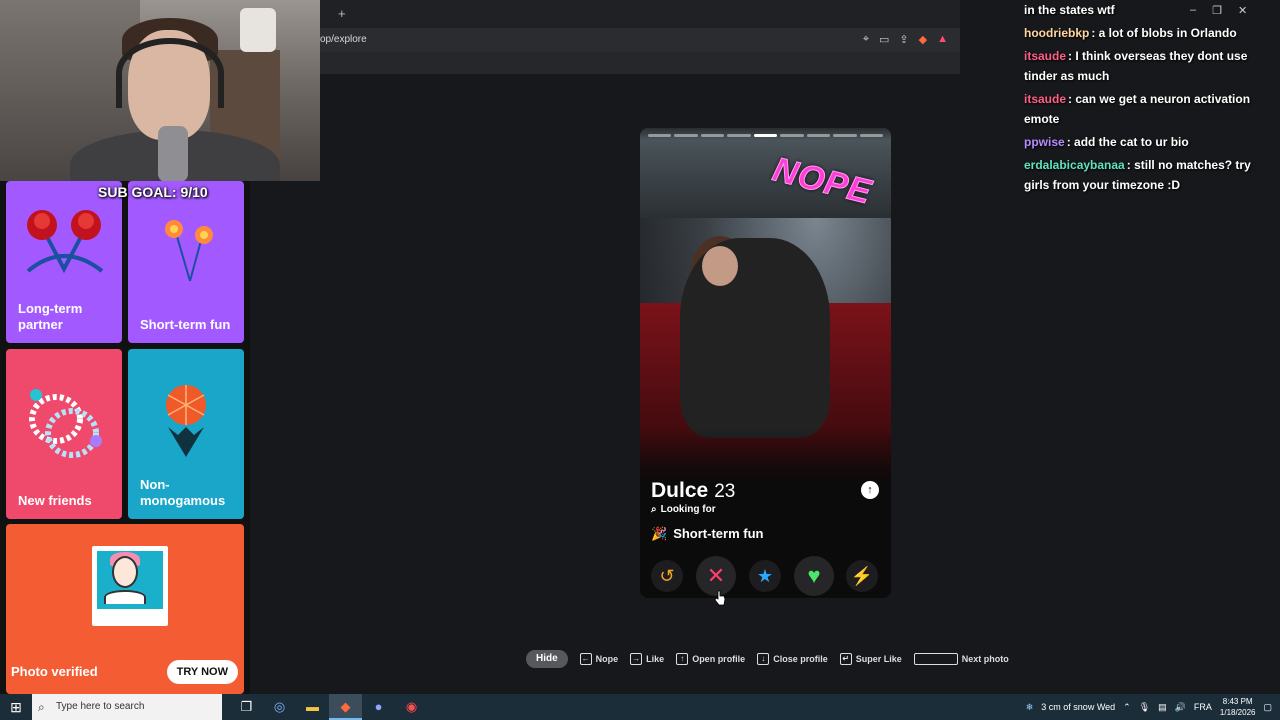  What do you see at coordinates (1238, 707) in the screenshot?
I see `taskbar-clock: 8:43 PM 1/18/2026` at bounding box center [1238, 707].